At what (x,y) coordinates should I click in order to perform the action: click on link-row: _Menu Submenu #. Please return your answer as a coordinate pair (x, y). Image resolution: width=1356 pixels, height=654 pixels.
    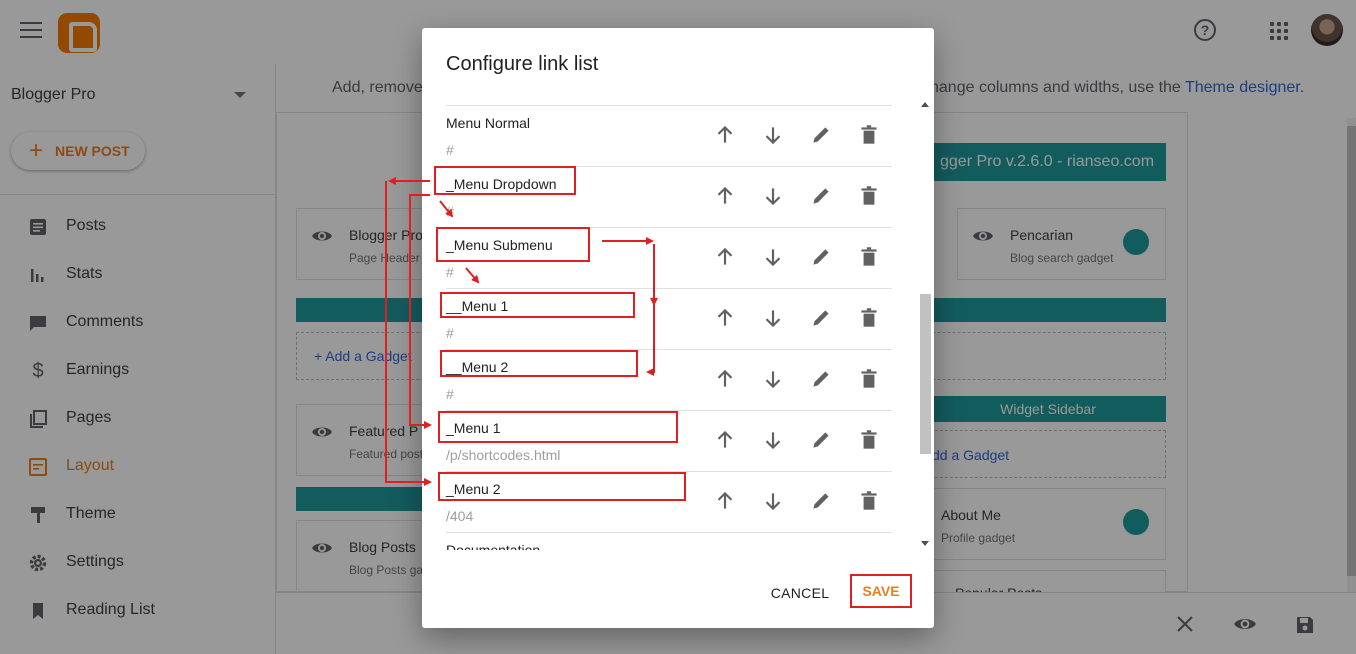
    Looking at the image, I should click on (669, 257).